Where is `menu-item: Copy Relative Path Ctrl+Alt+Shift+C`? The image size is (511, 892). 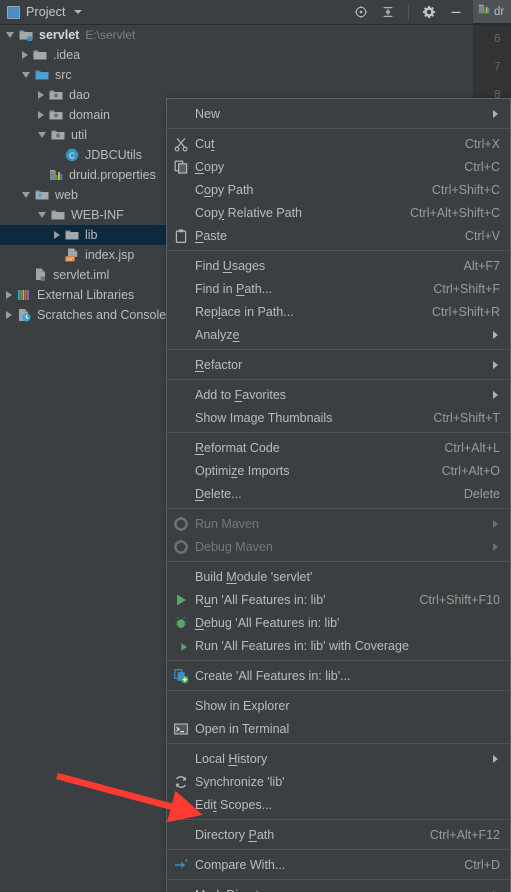 menu-item: Copy Relative Path Ctrl+Alt+Shift+C is located at coordinates (338, 212).